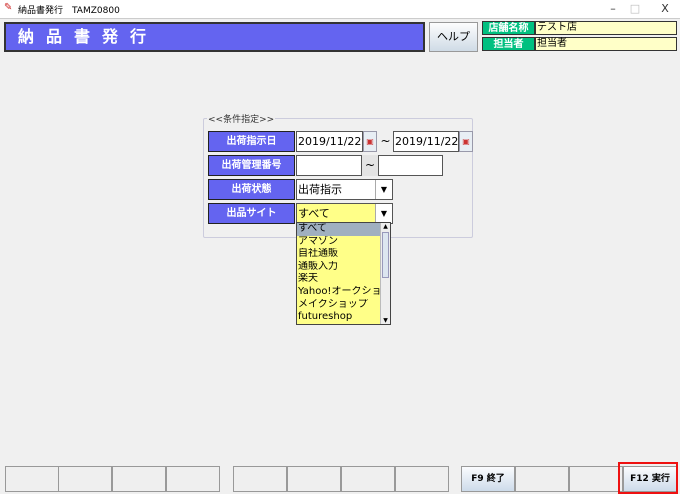  What do you see at coordinates (339, 254) in the screenshot?
I see `list-item: 自社通販` at bounding box center [339, 254].